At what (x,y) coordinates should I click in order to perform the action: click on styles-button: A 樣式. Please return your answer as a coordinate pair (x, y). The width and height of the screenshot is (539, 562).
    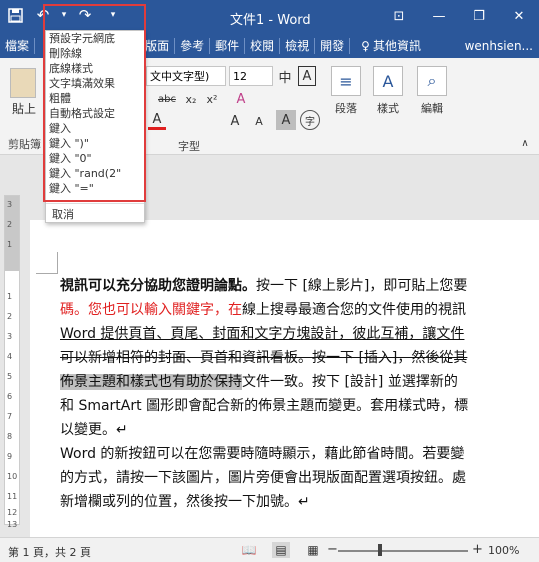
    Looking at the image, I should click on (388, 91).